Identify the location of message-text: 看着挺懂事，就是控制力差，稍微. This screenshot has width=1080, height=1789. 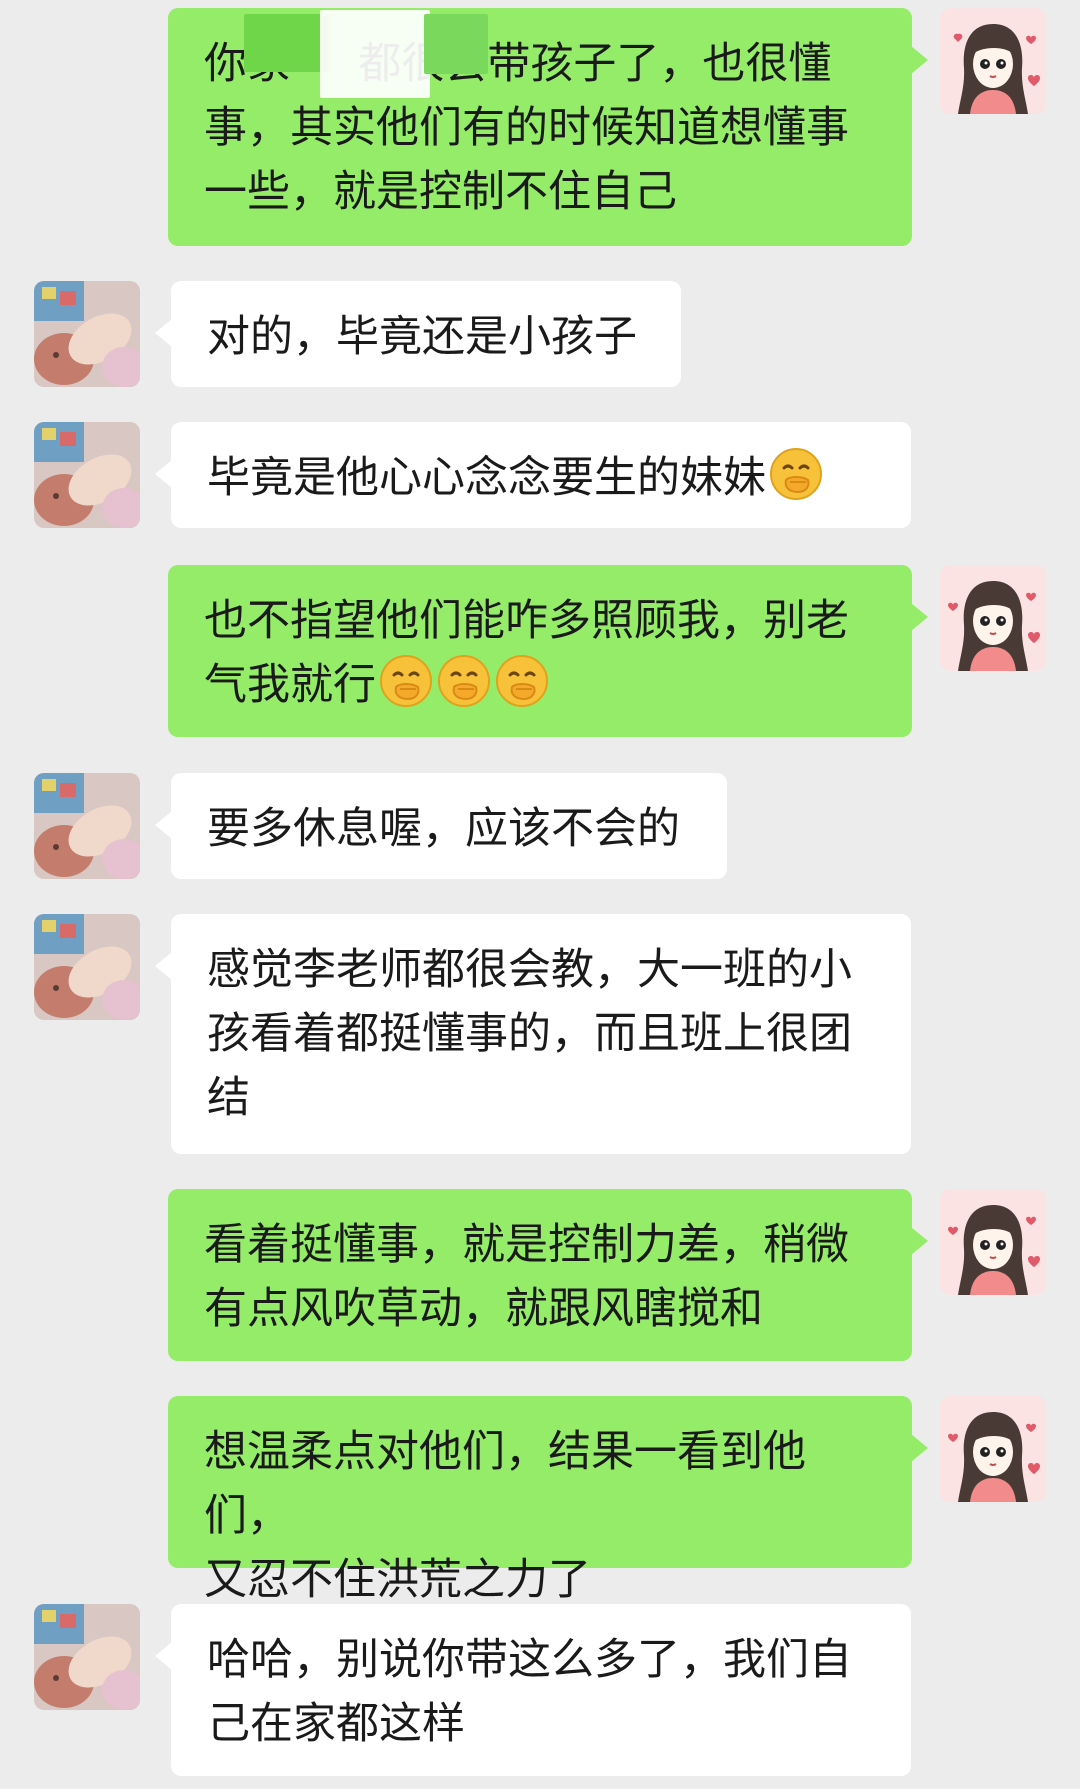
(526, 1245).